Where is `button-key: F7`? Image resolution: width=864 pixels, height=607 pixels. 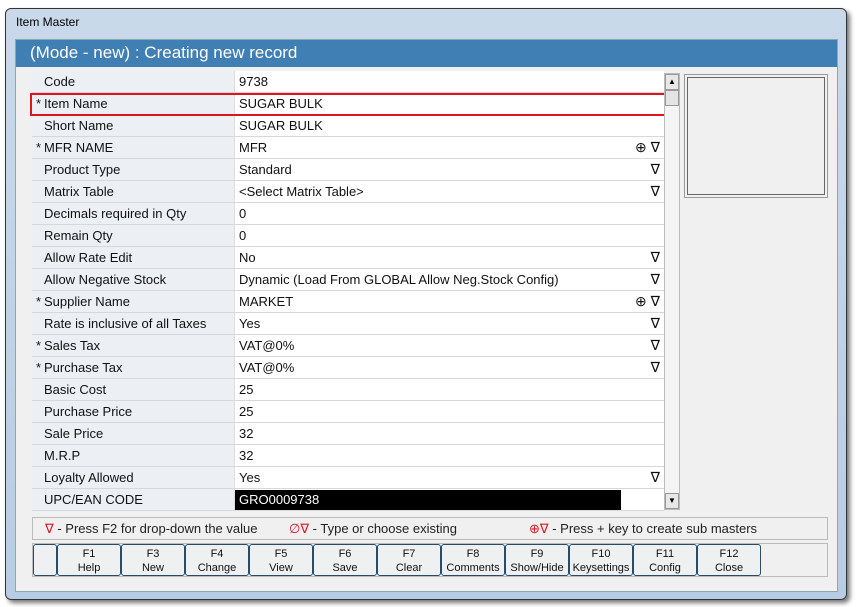
button-key: F7 is located at coordinates (409, 554).